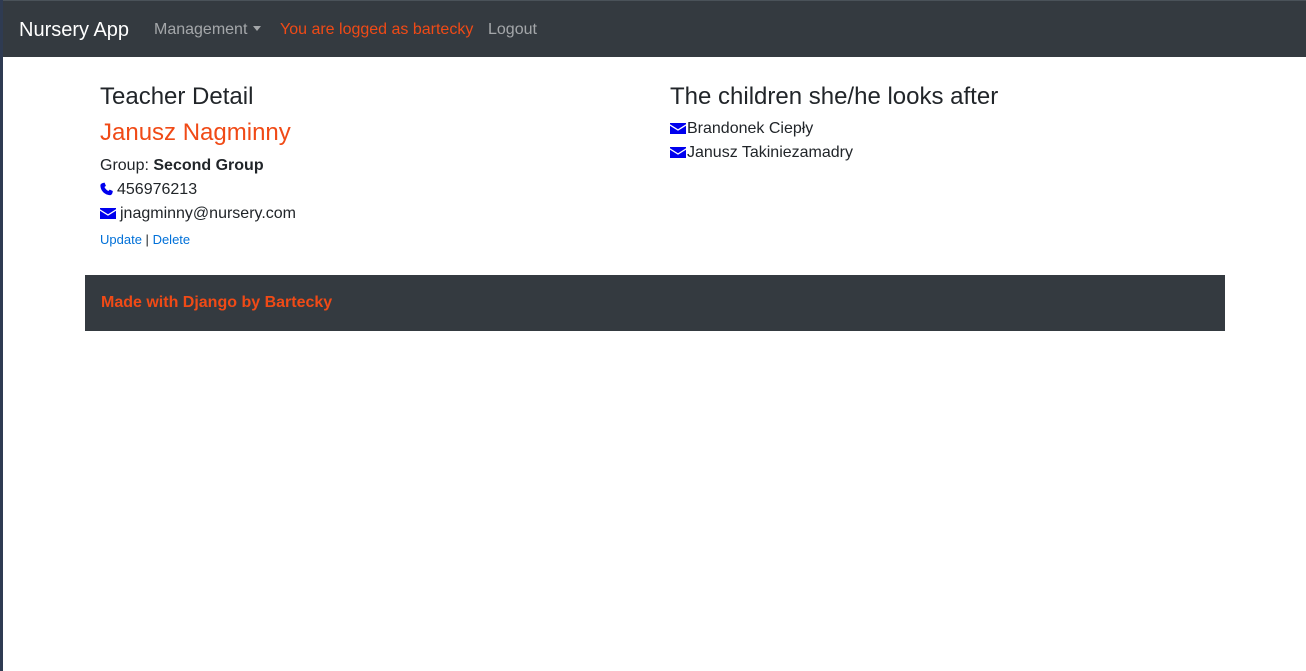 Image resolution: width=1306 pixels, height=671 pixels. I want to click on management-label: Management, so click(201, 29).